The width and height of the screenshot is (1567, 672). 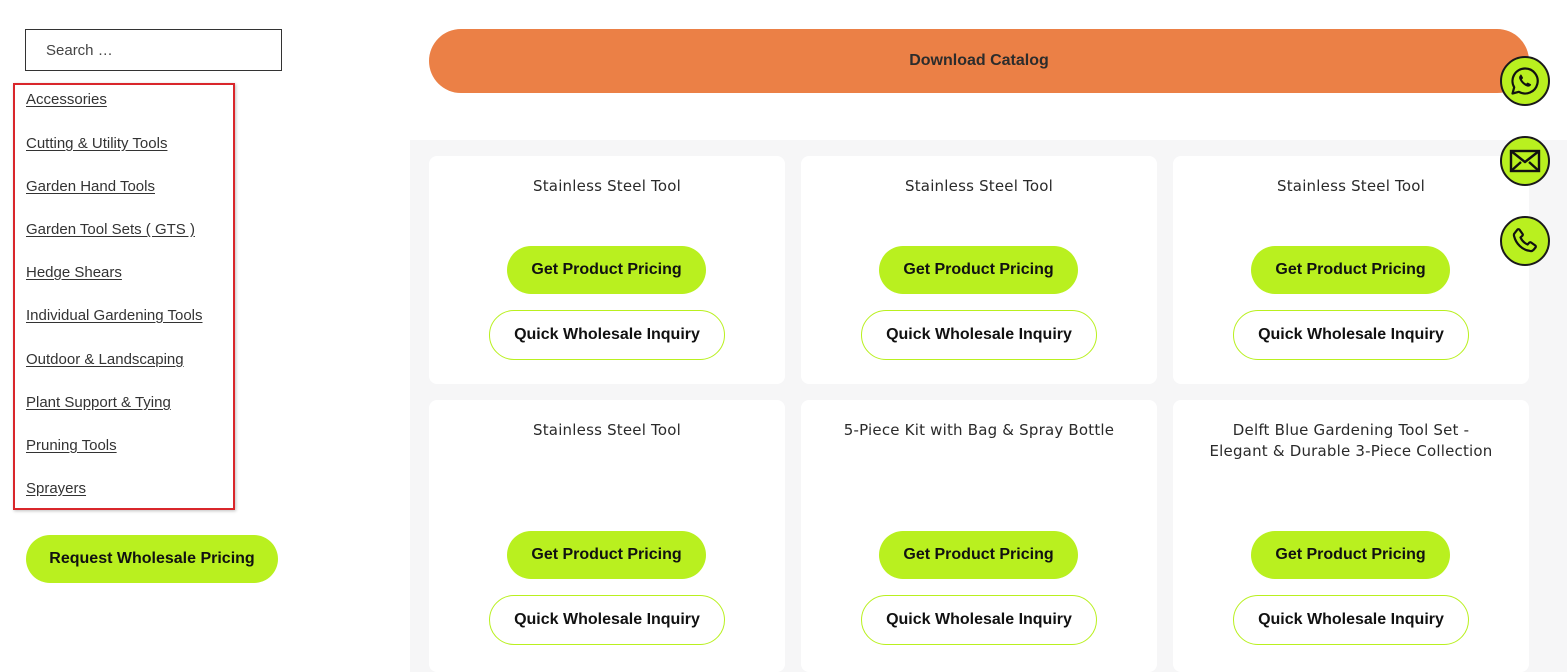 I want to click on request-wholesale-pricing-button: Request Wholesale Pricing, so click(x=152, y=559).